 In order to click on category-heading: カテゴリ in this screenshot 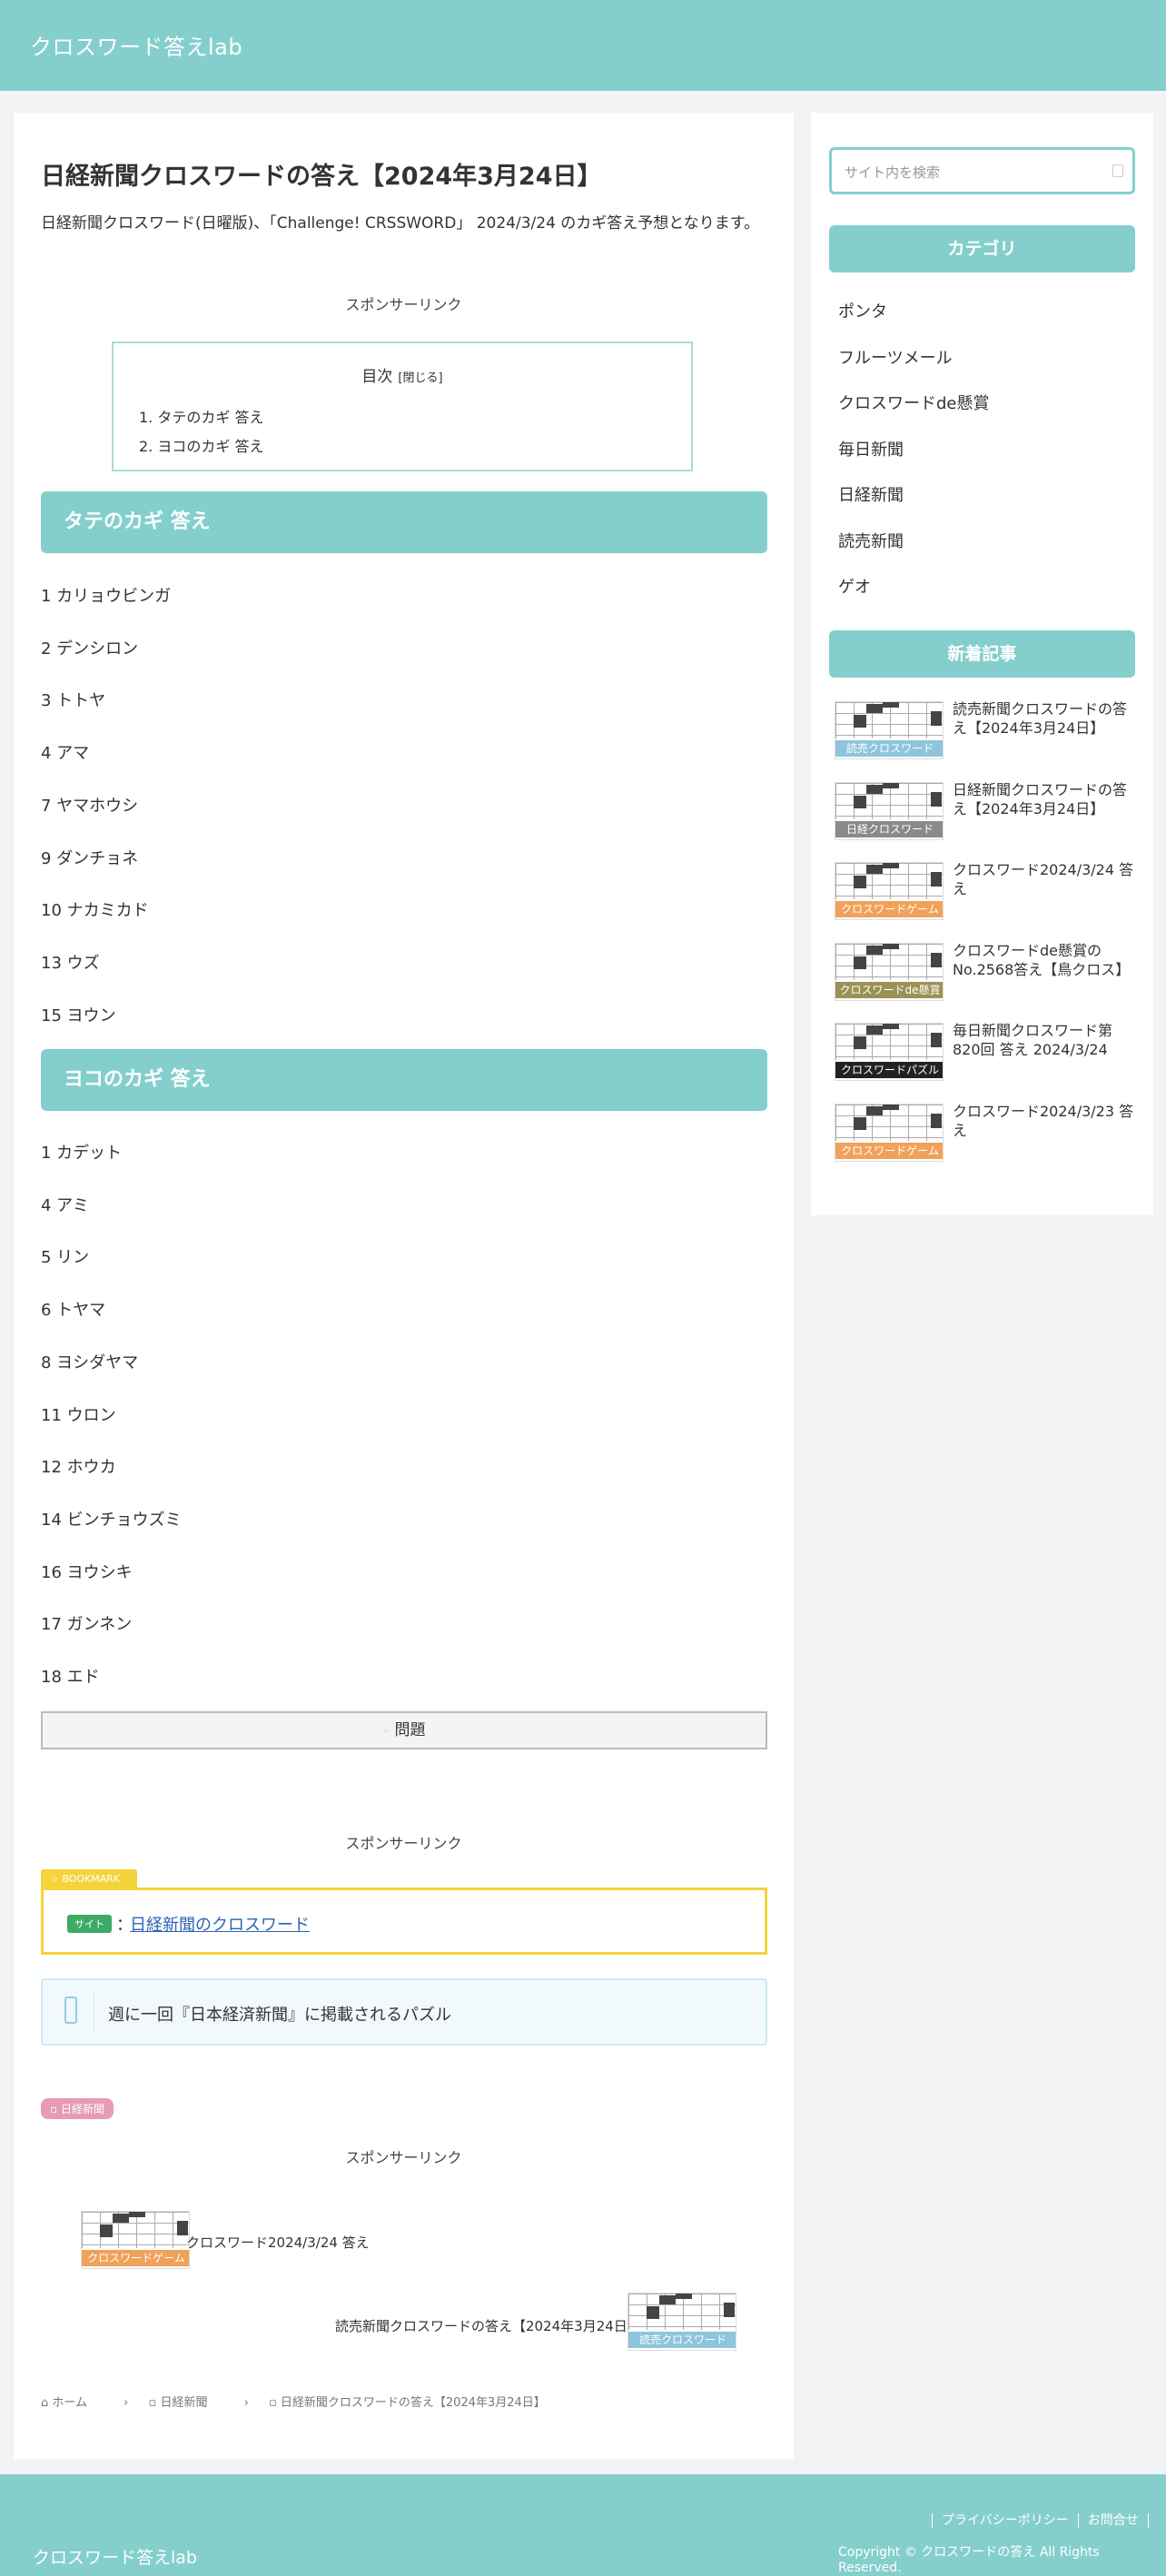, I will do `click(982, 248)`.